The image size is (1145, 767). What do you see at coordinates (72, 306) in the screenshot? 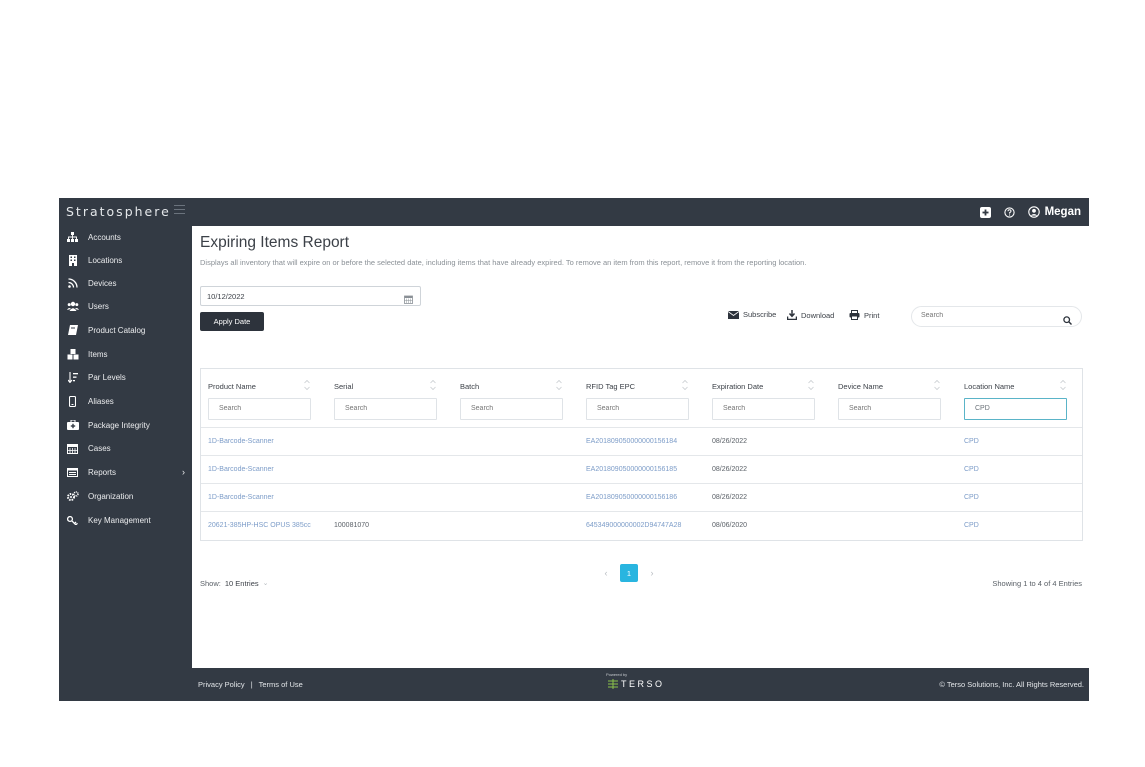
I see `users-icon` at bounding box center [72, 306].